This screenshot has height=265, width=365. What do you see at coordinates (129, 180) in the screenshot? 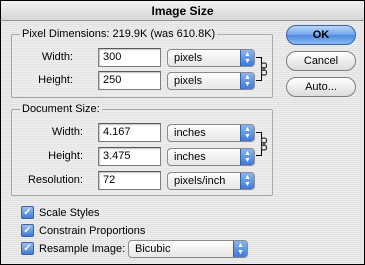
I see `resolution-field: 72` at bounding box center [129, 180].